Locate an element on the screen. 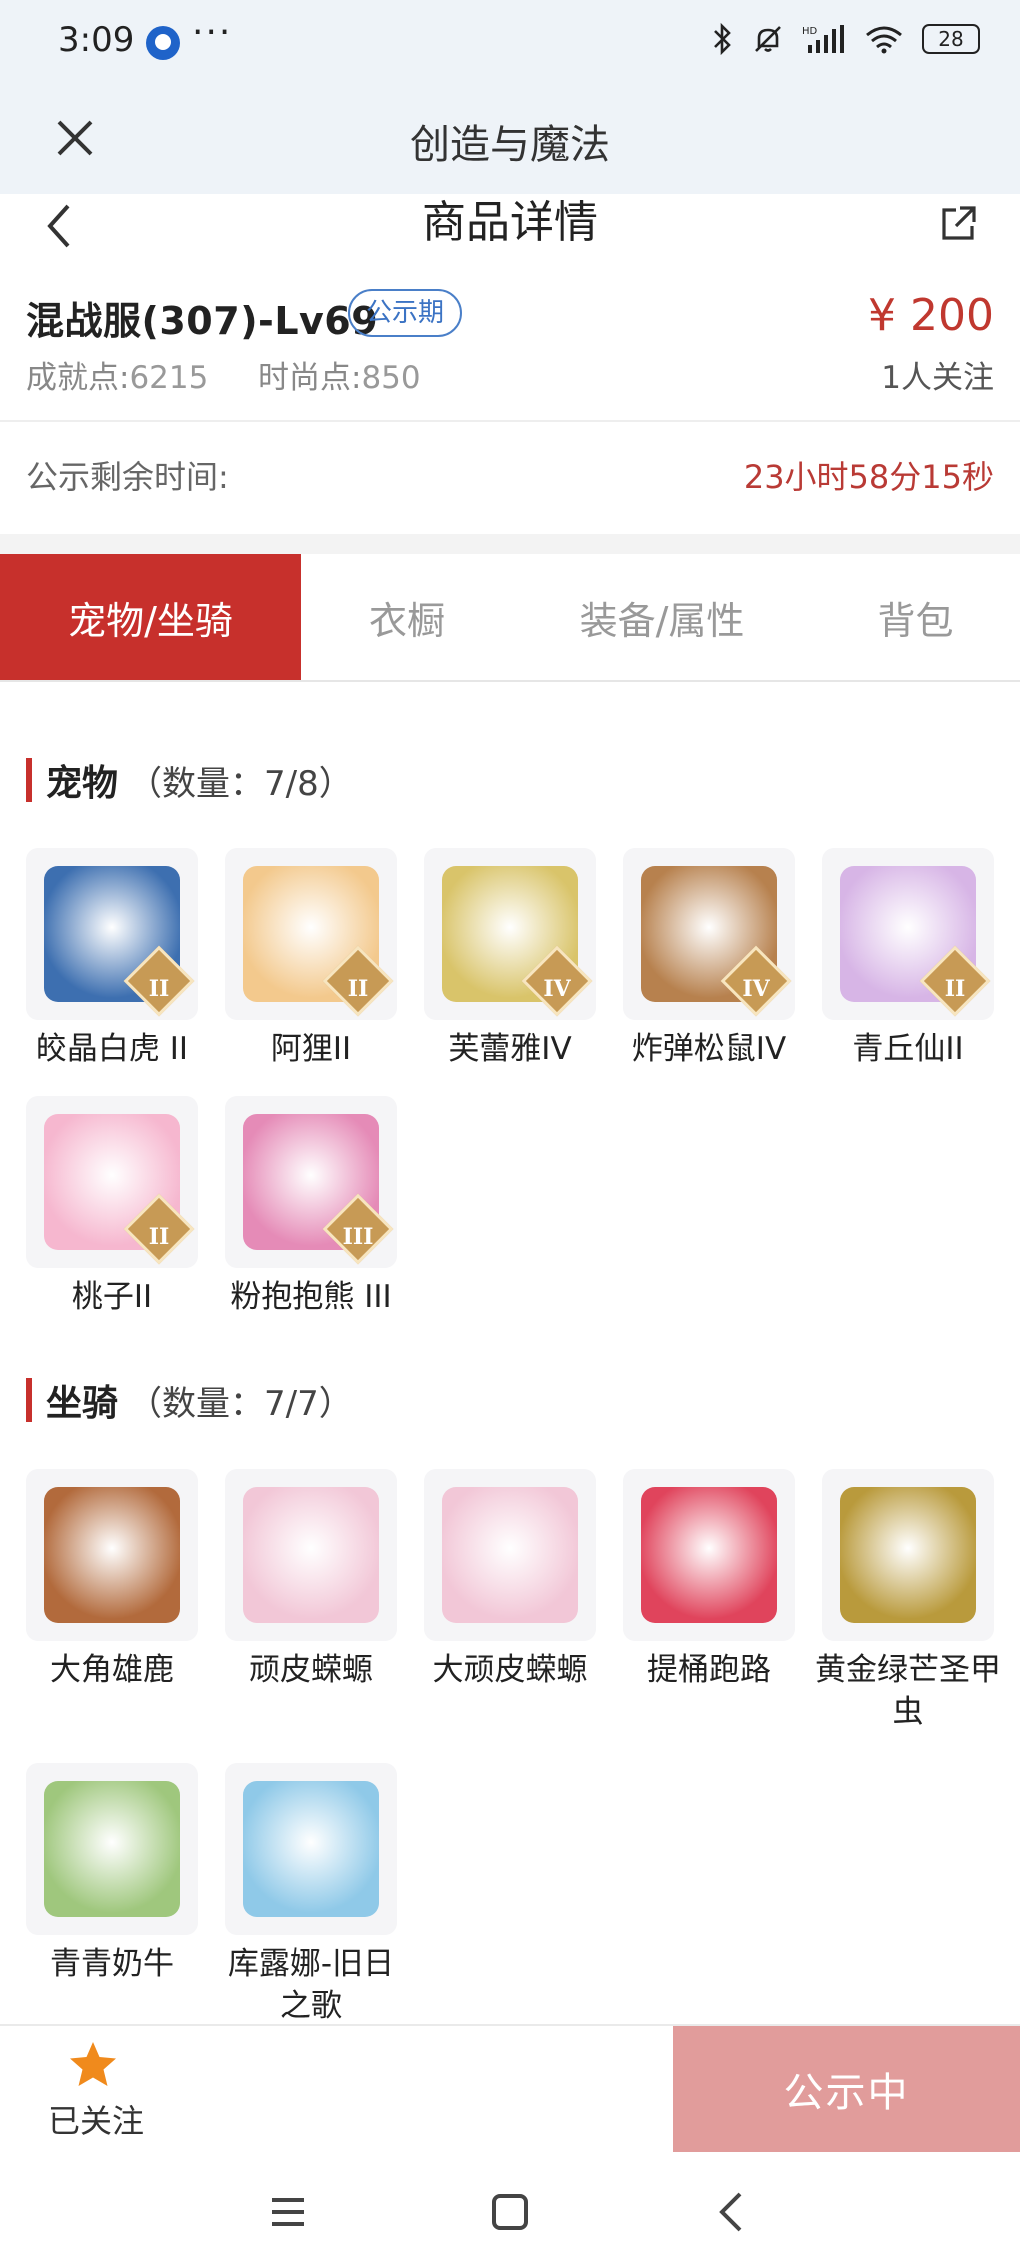 The height and width of the screenshot is (2267, 1020). pet-item: II 阿狸II is located at coordinates (311, 959).